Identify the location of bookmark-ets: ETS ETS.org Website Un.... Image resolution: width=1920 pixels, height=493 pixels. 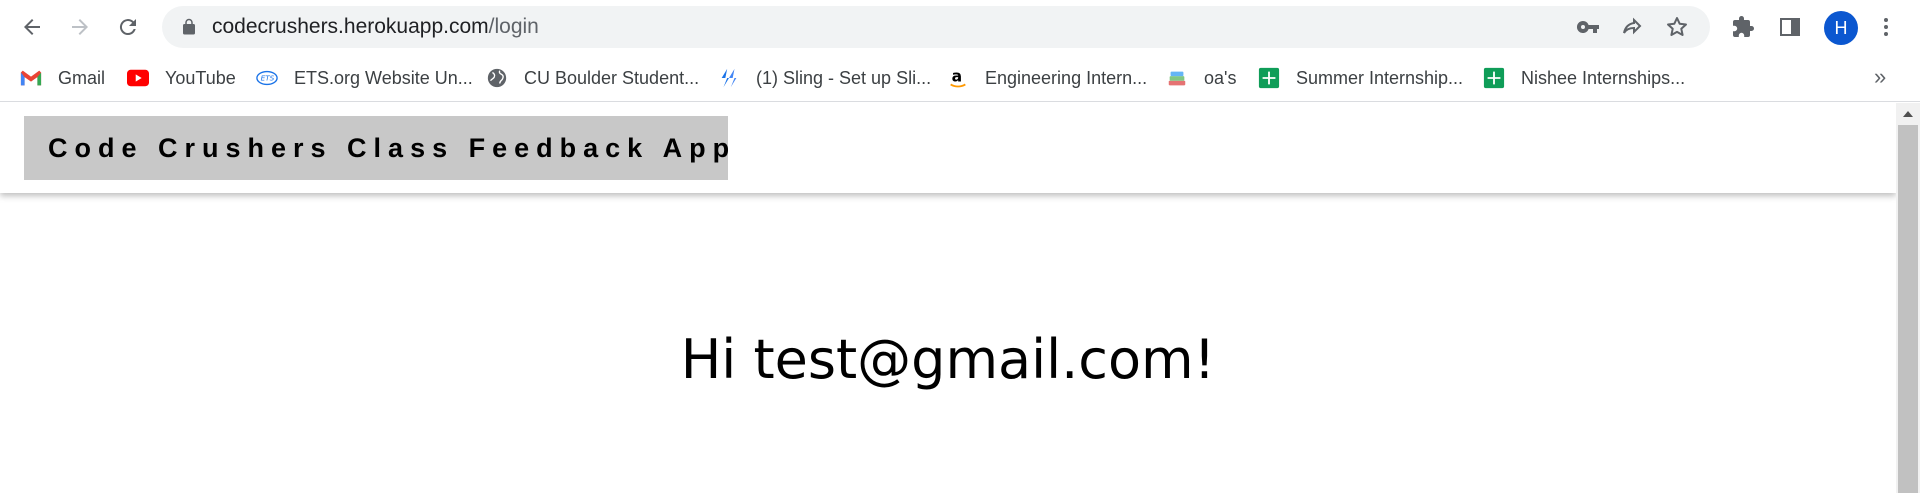
(364, 78).